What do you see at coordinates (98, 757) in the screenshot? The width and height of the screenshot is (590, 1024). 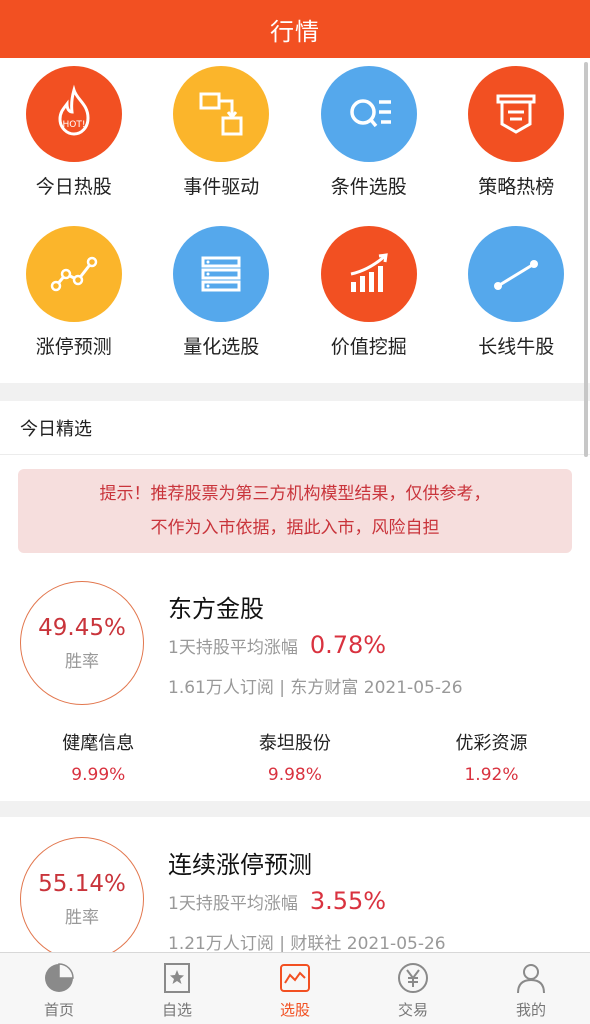 I see `stock-item: 健麾信息 9.99%` at bounding box center [98, 757].